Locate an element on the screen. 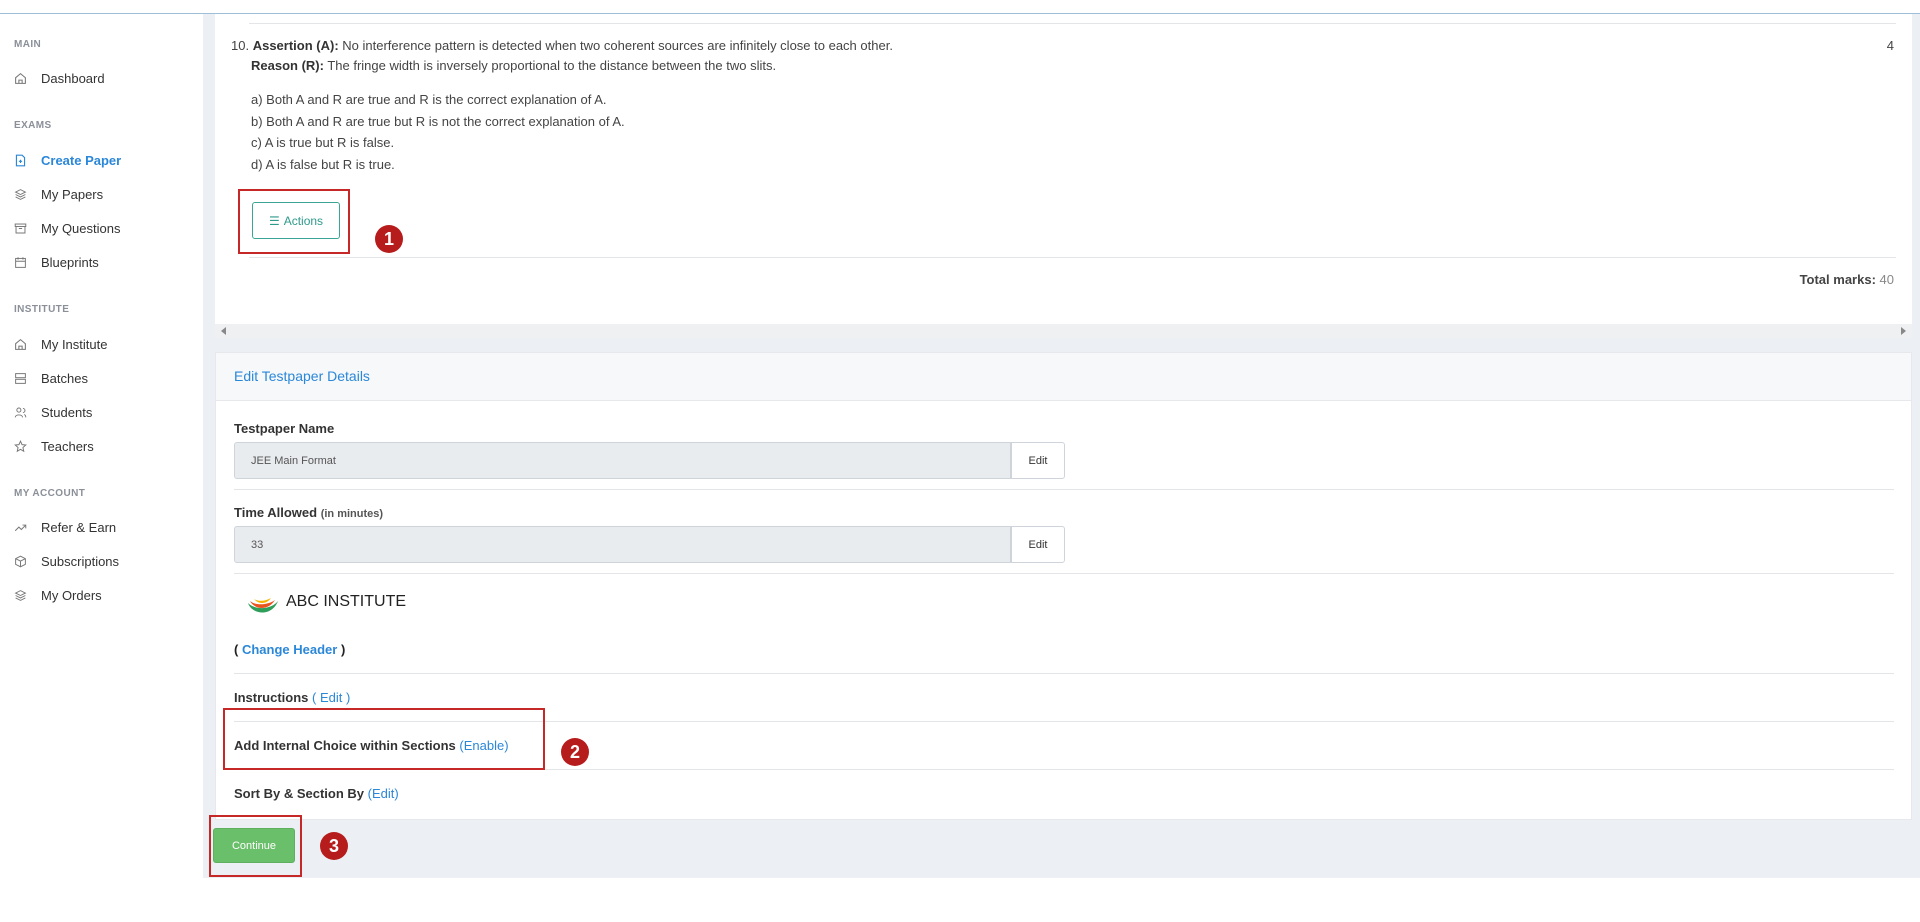 This screenshot has height=922, width=1920. sidebar-item-teachers: Teachers is located at coordinates (54, 446).